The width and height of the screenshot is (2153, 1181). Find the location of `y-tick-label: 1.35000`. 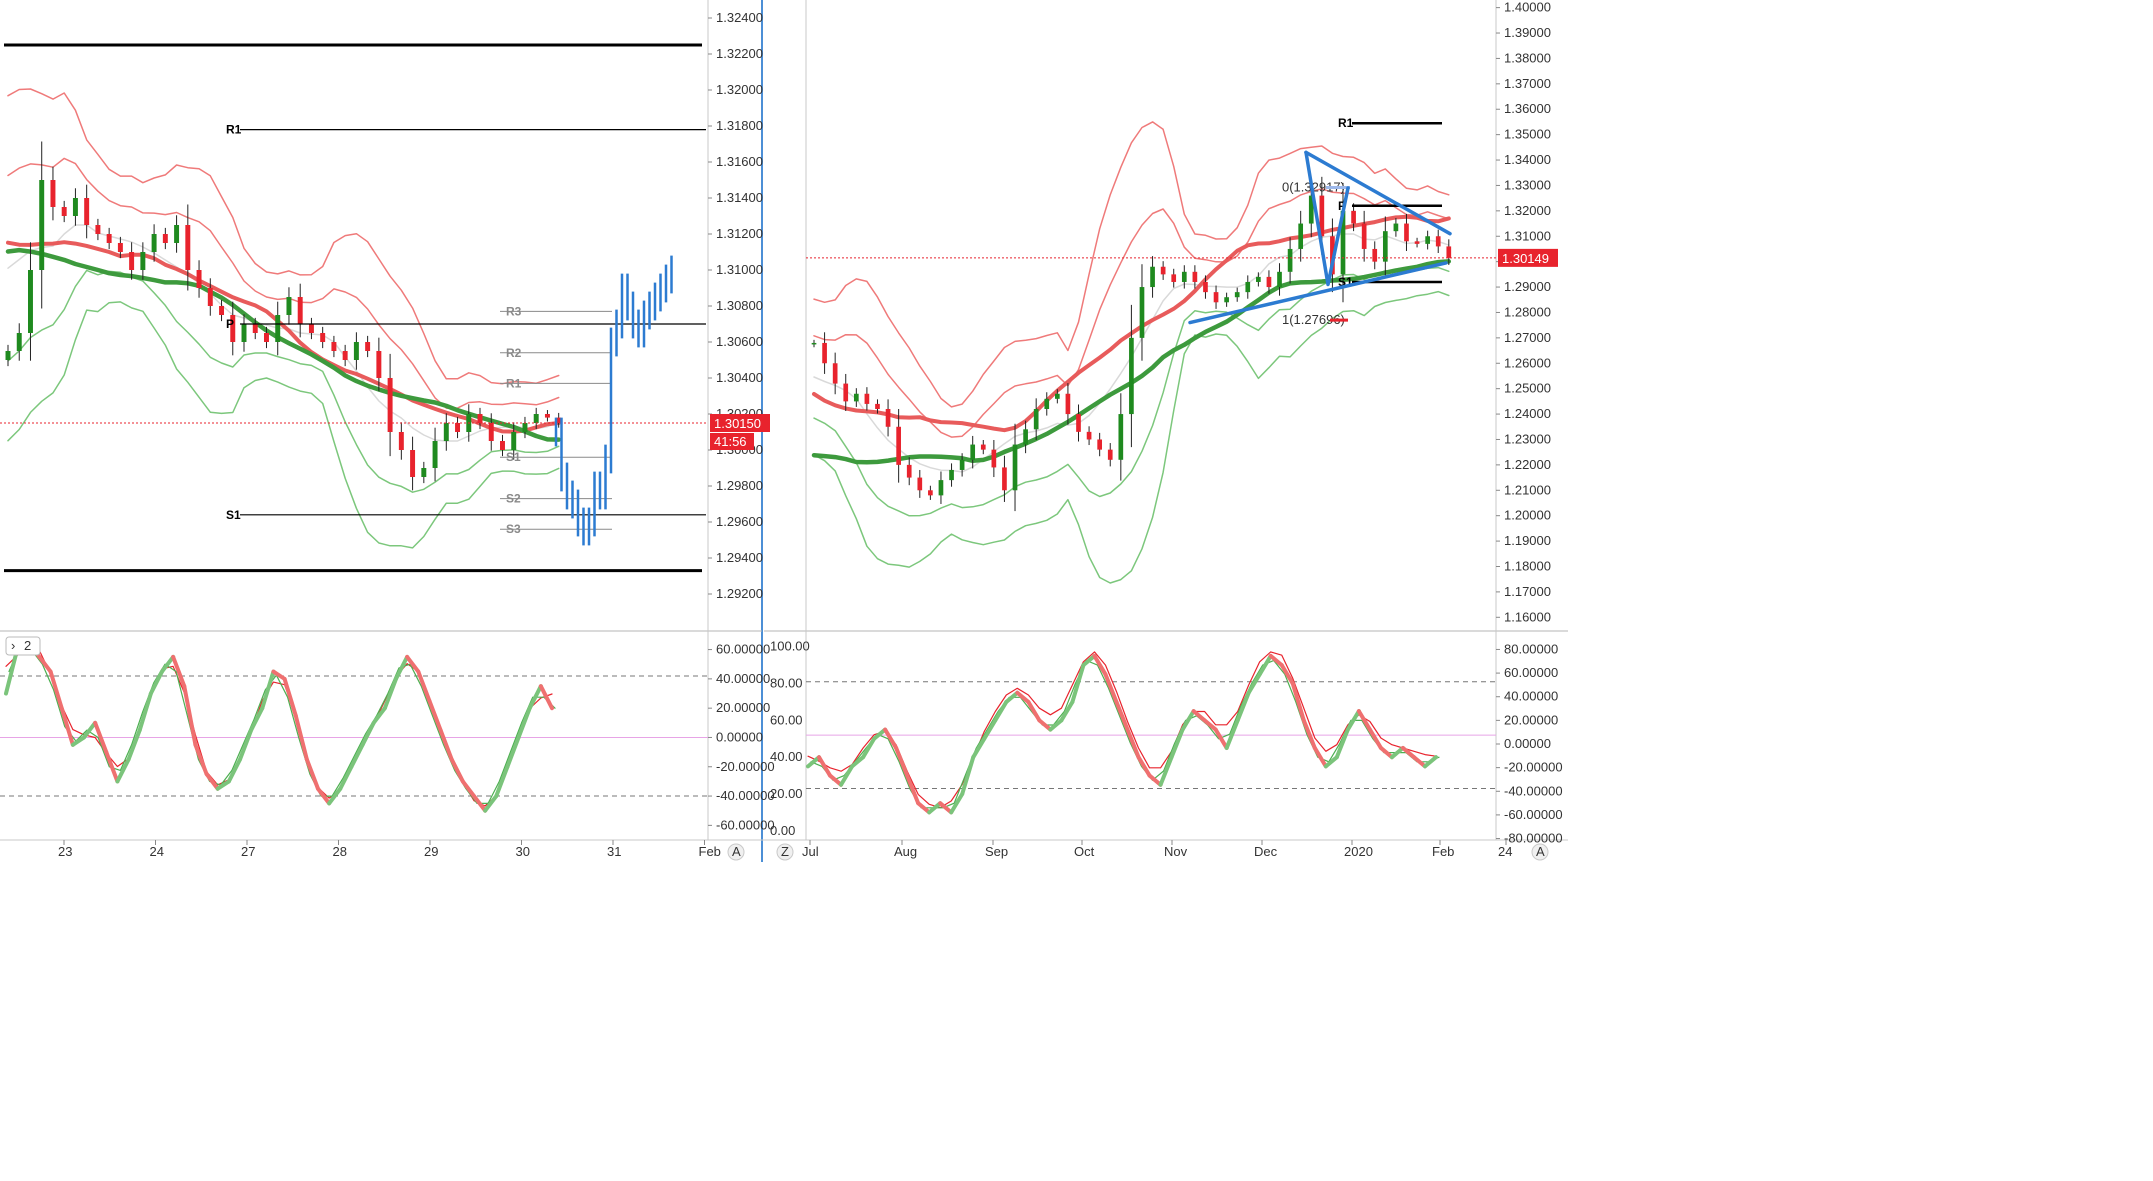

y-tick-label: 1.35000 is located at coordinates (1527, 134).